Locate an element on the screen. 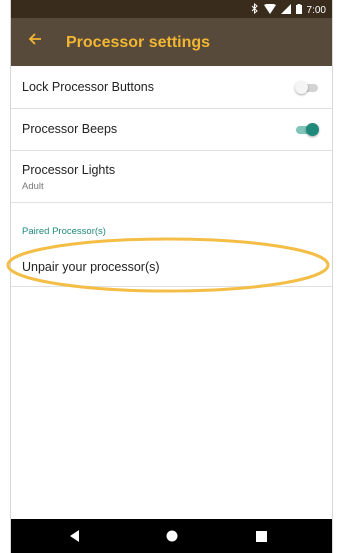 The width and height of the screenshot is (339, 553). battery-icon is located at coordinates (298, 10).